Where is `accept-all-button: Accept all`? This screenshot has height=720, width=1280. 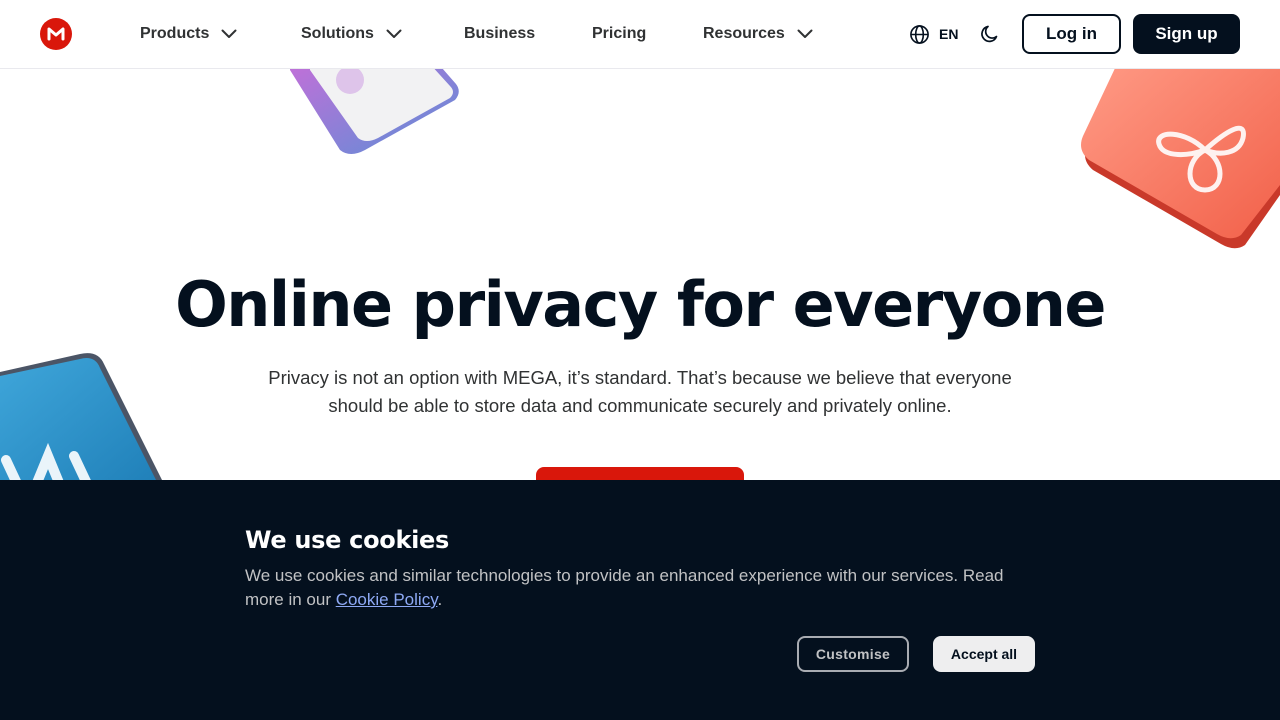 accept-all-button: Accept all is located at coordinates (984, 654).